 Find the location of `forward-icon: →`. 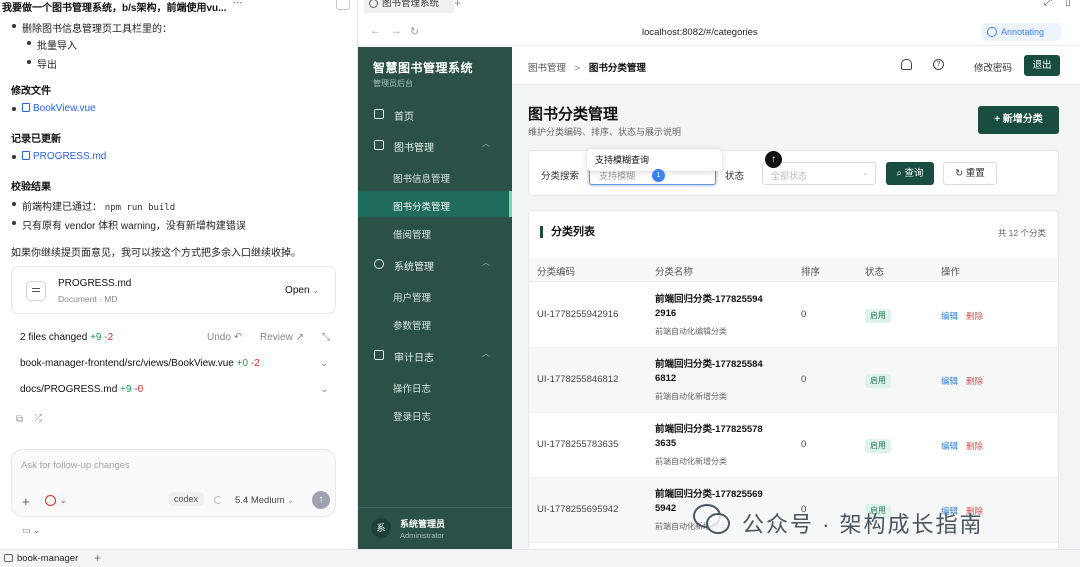

forward-icon: → is located at coordinates (396, 31).